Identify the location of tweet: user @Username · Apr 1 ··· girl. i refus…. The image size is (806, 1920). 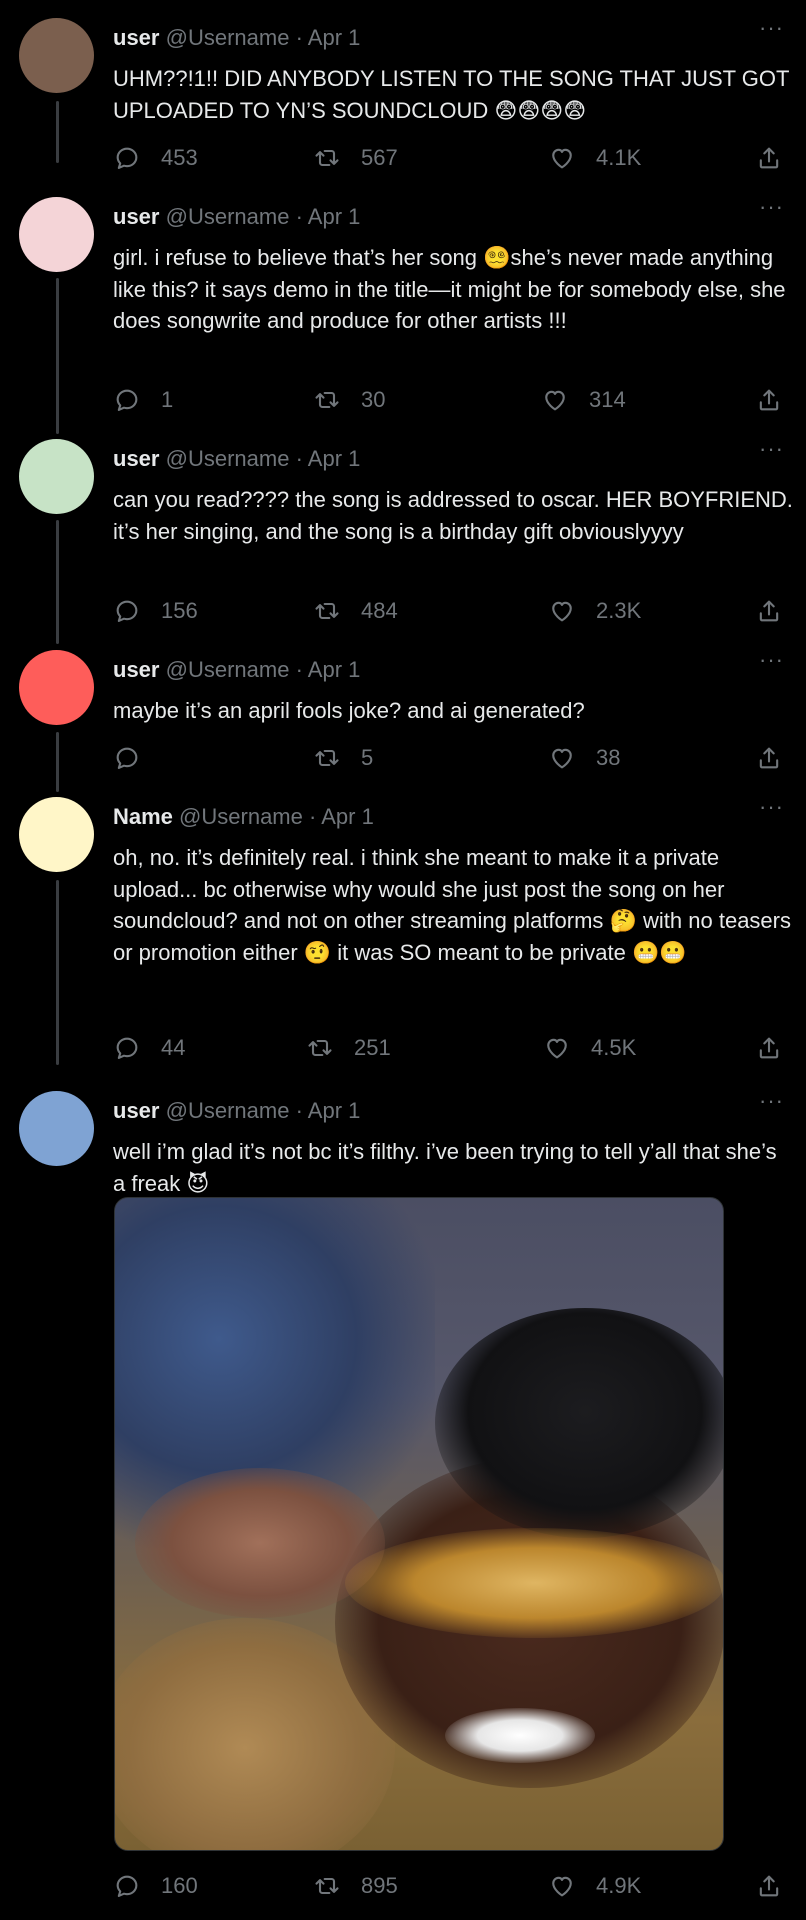
(403, 299).